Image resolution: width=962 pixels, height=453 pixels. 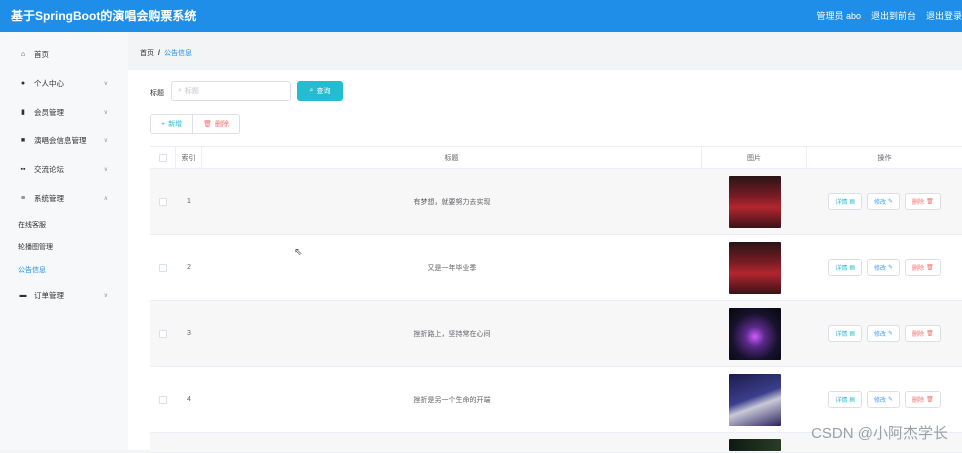 What do you see at coordinates (49, 83) in the screenshot?
I see `sidebar-item-label: 个人中心` at bounding box center [49, 83].